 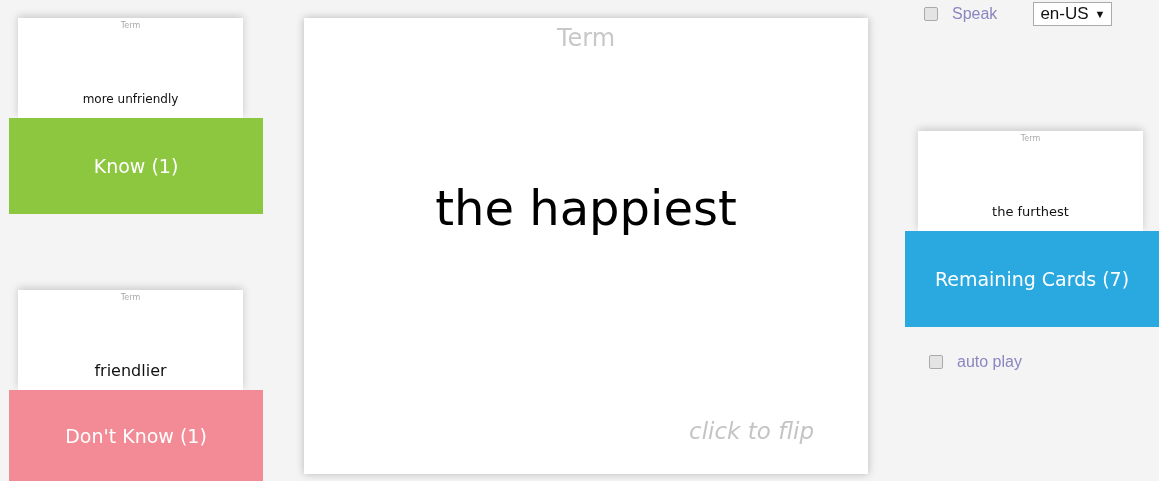 I want to click on language-select: en-US ▼, so click(x=1073, y=14).